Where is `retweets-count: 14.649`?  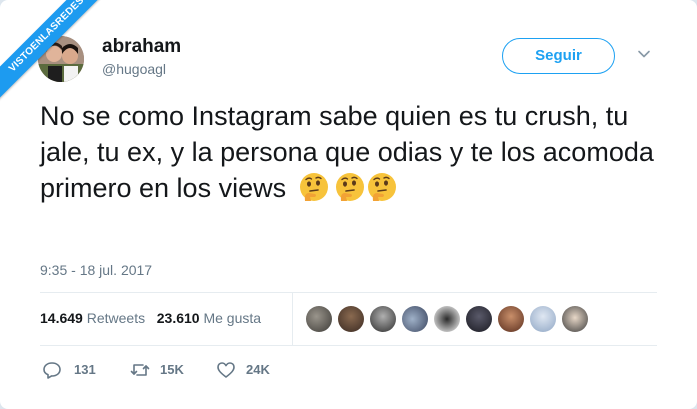
retweets-count: 14.649 is located at coordinates (61, 318).